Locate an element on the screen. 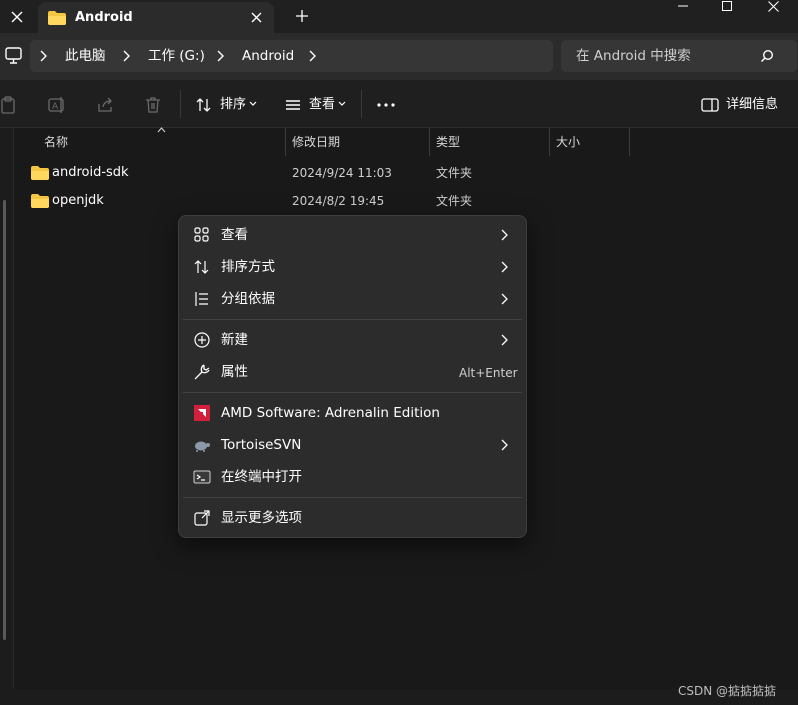  file-modified: 2024/9/24 11:03 is located at coordinates (342, 173).